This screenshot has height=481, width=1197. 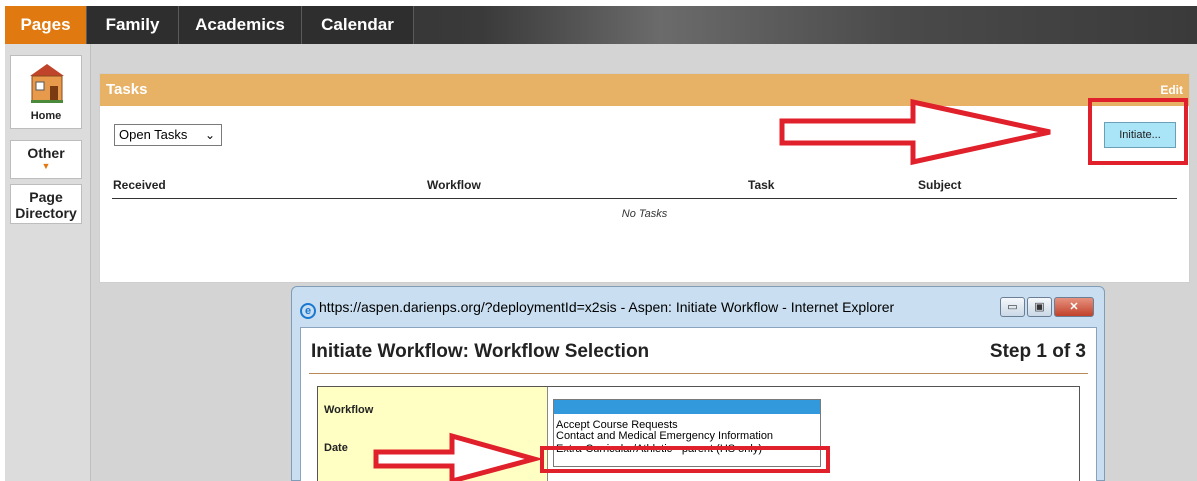 I want to click on house-icon, so click(x=47, y=83).